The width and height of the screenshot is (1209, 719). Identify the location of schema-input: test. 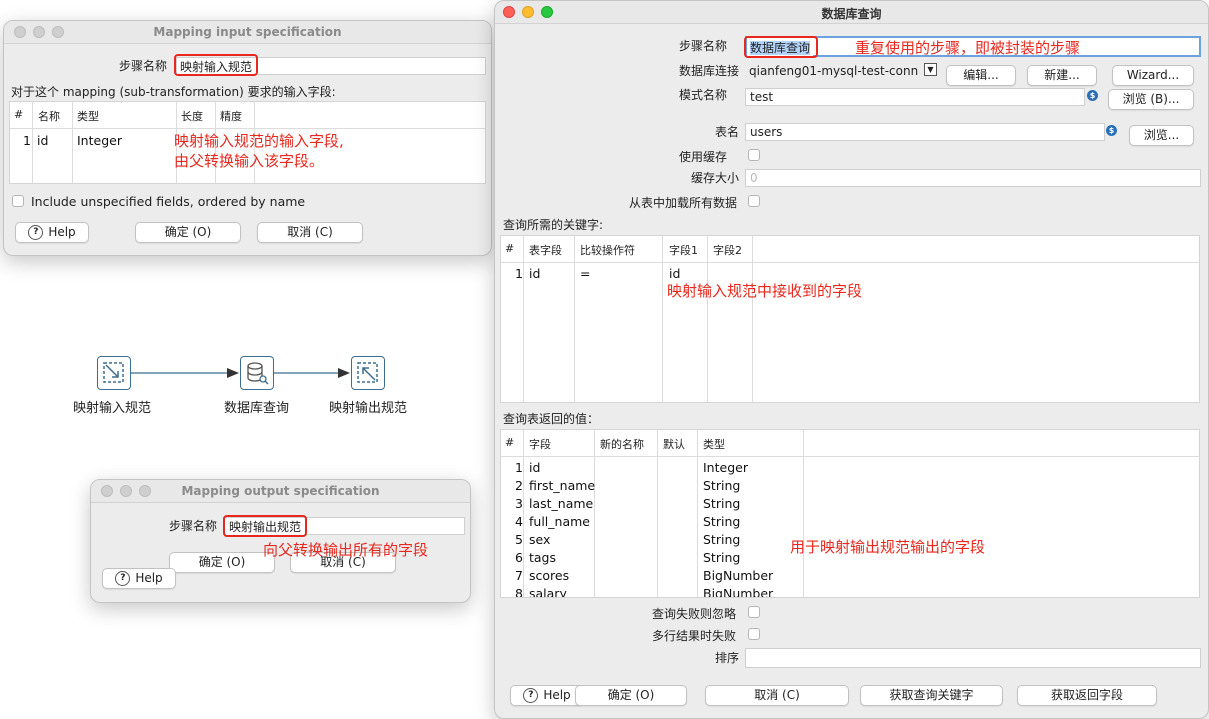
(915, 97).